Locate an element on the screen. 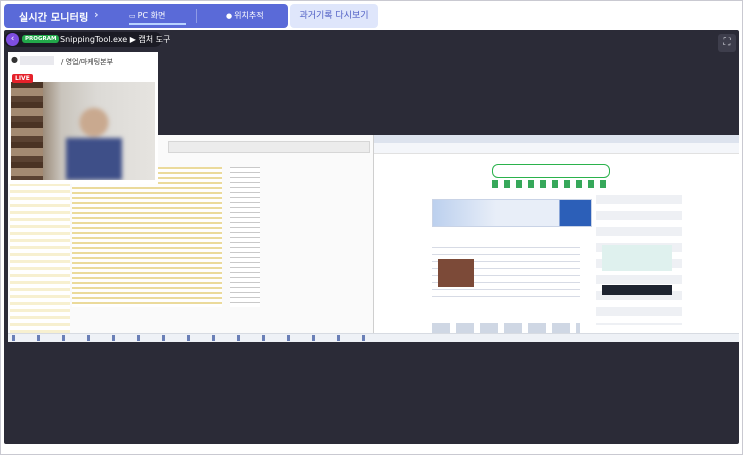 The width and height of the screenshot is (743, 455). chevron-right-icon: › is located at coordinates (96, 14).